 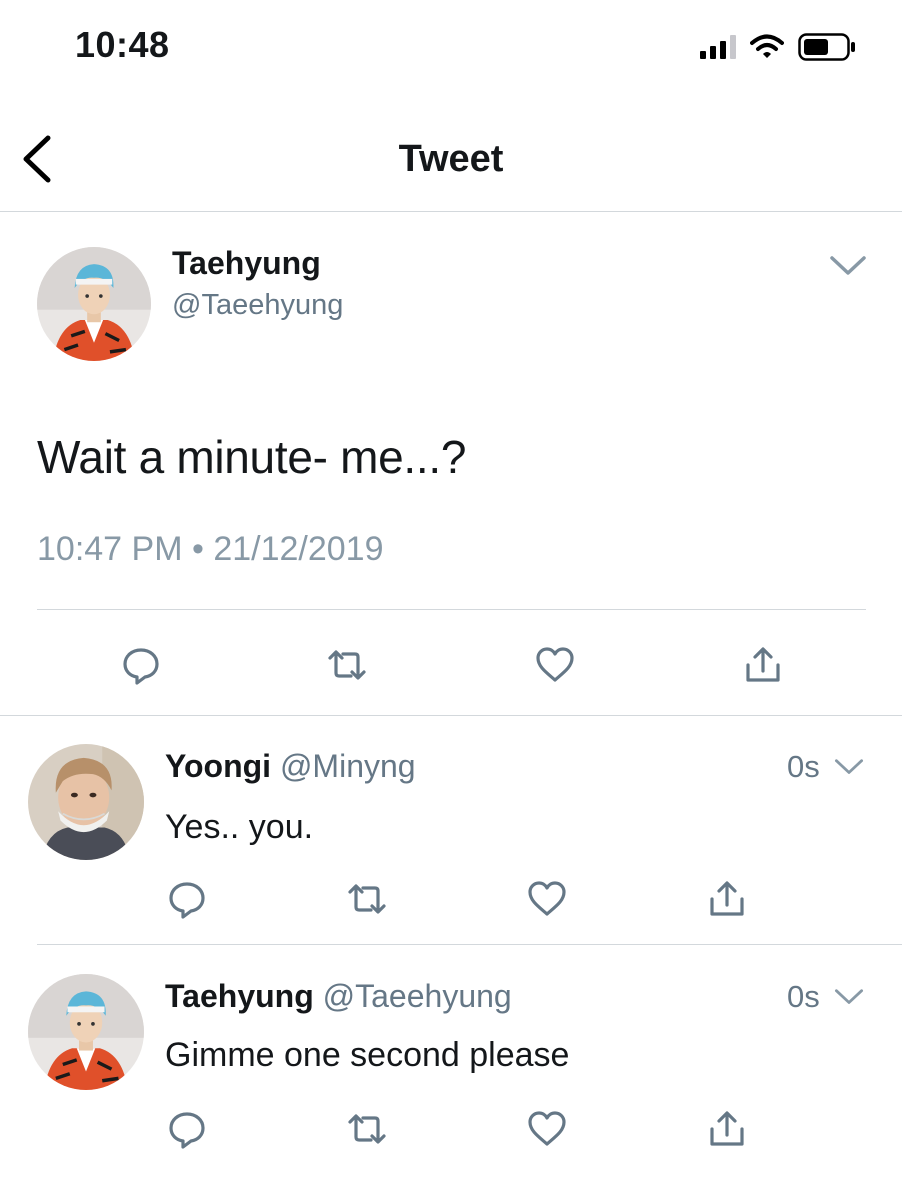 What do you see at coordinates (826, 47) in the screenshot?
I see `battery-icon` at bounding box center [826, 47].